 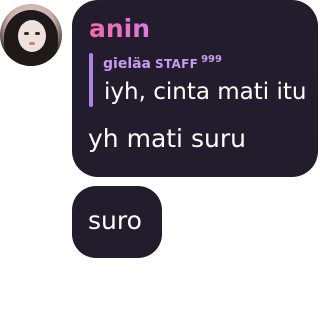 I want to click on avatar, so click(x=31, y=35).